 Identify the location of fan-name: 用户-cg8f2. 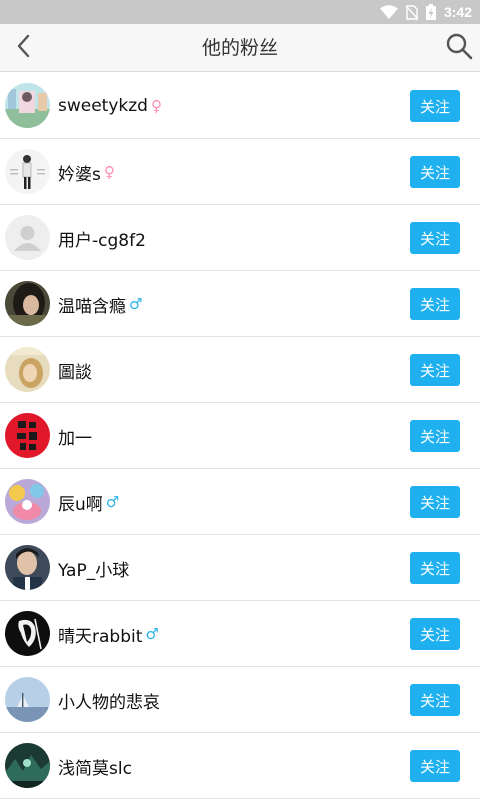
(102, 240).